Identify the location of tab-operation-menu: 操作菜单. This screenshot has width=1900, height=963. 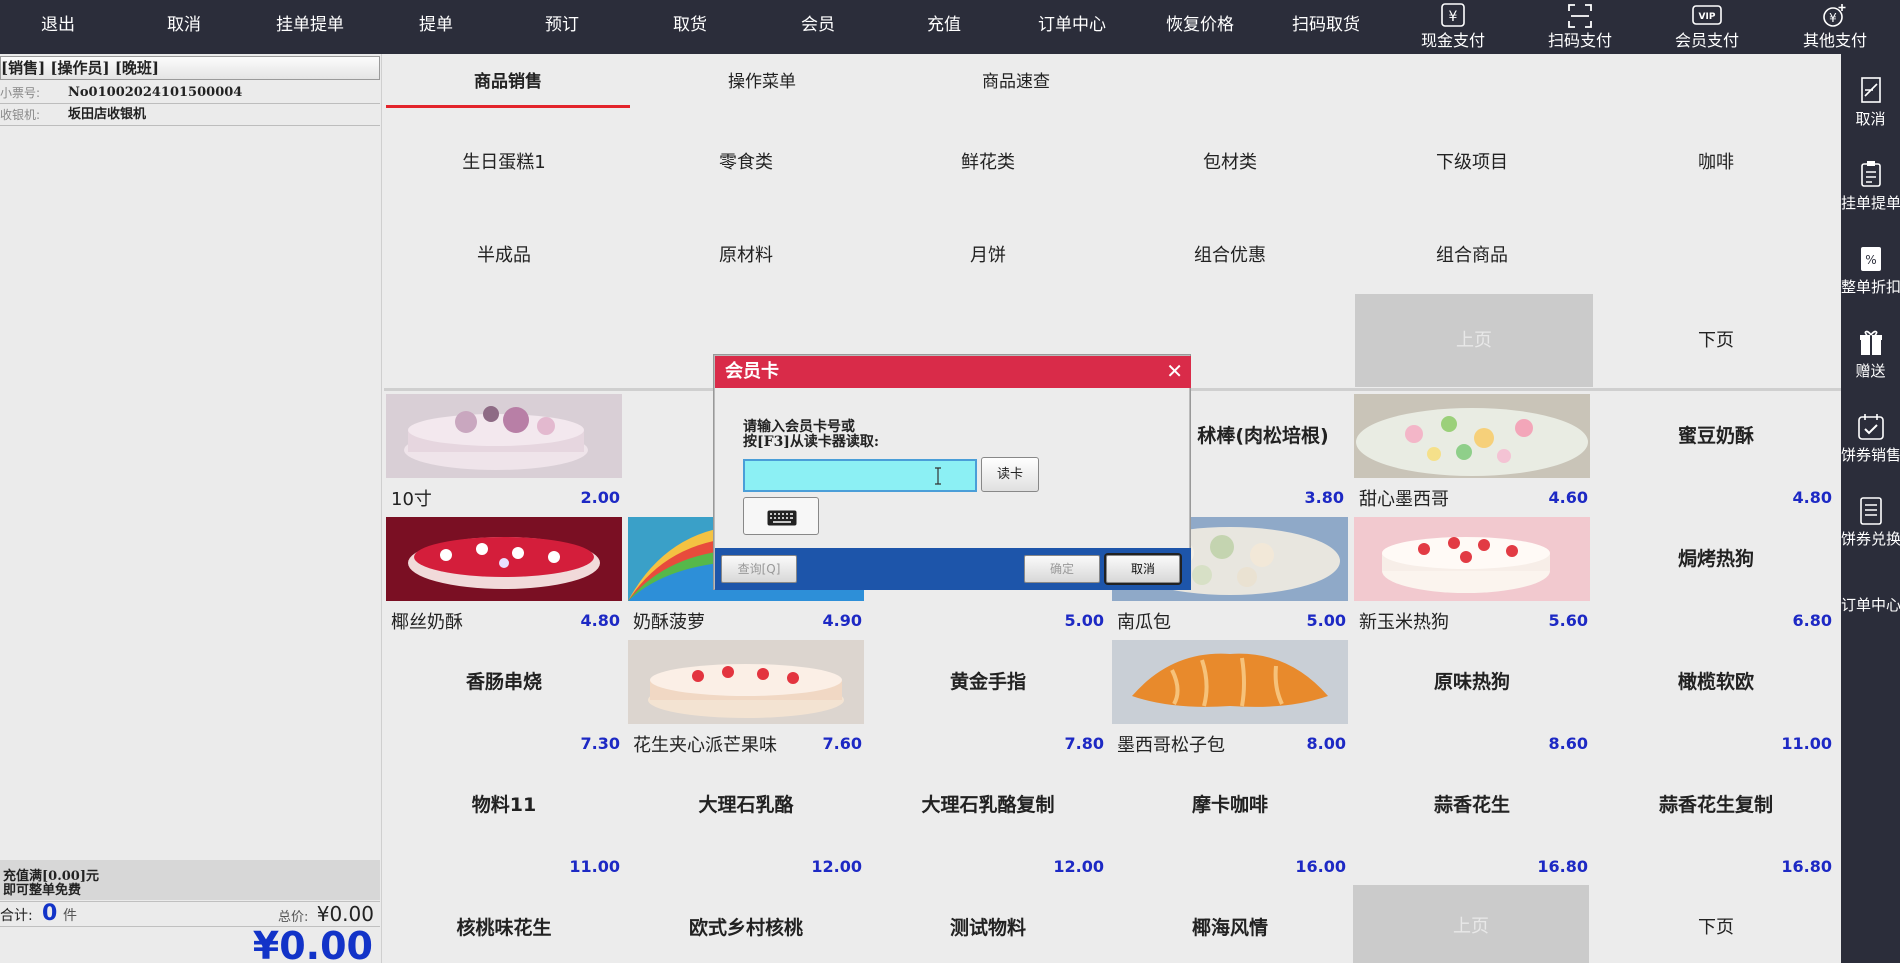
(762, 88).